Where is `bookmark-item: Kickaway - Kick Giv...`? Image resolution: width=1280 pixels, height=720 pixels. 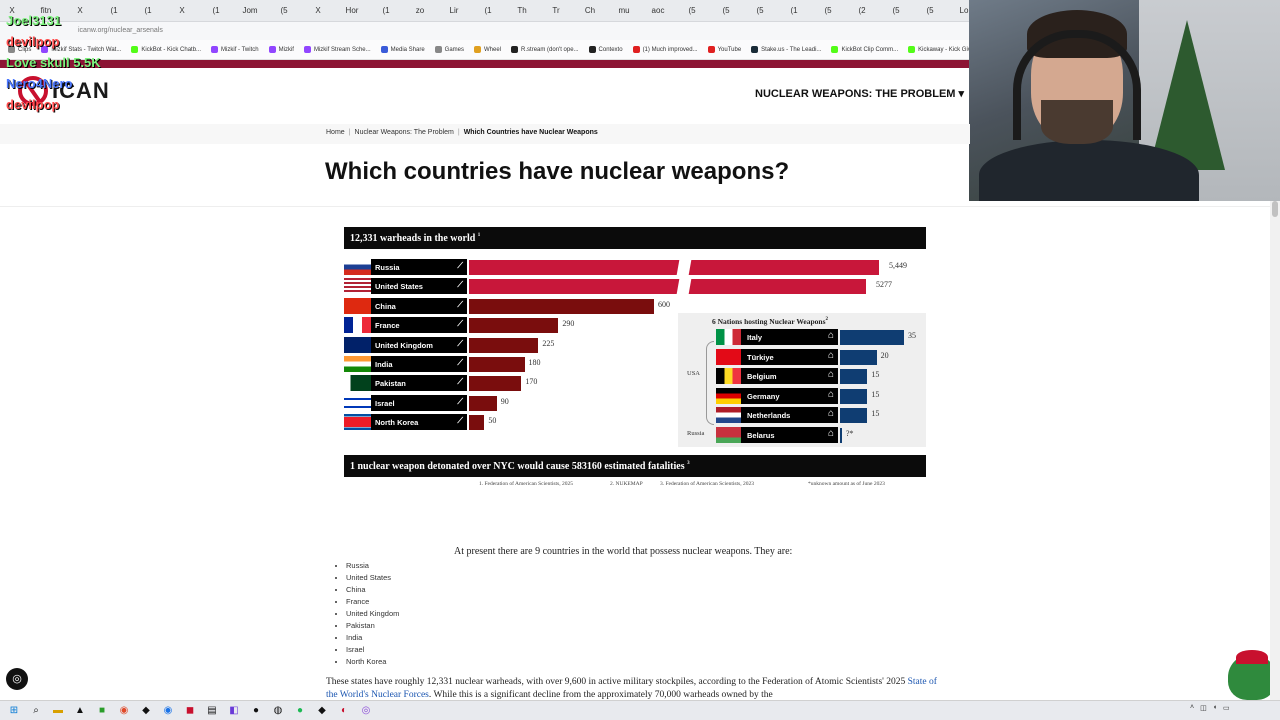 bookmark-item: Kickaway - Kick Giv... is located at coordinates (939, 49).